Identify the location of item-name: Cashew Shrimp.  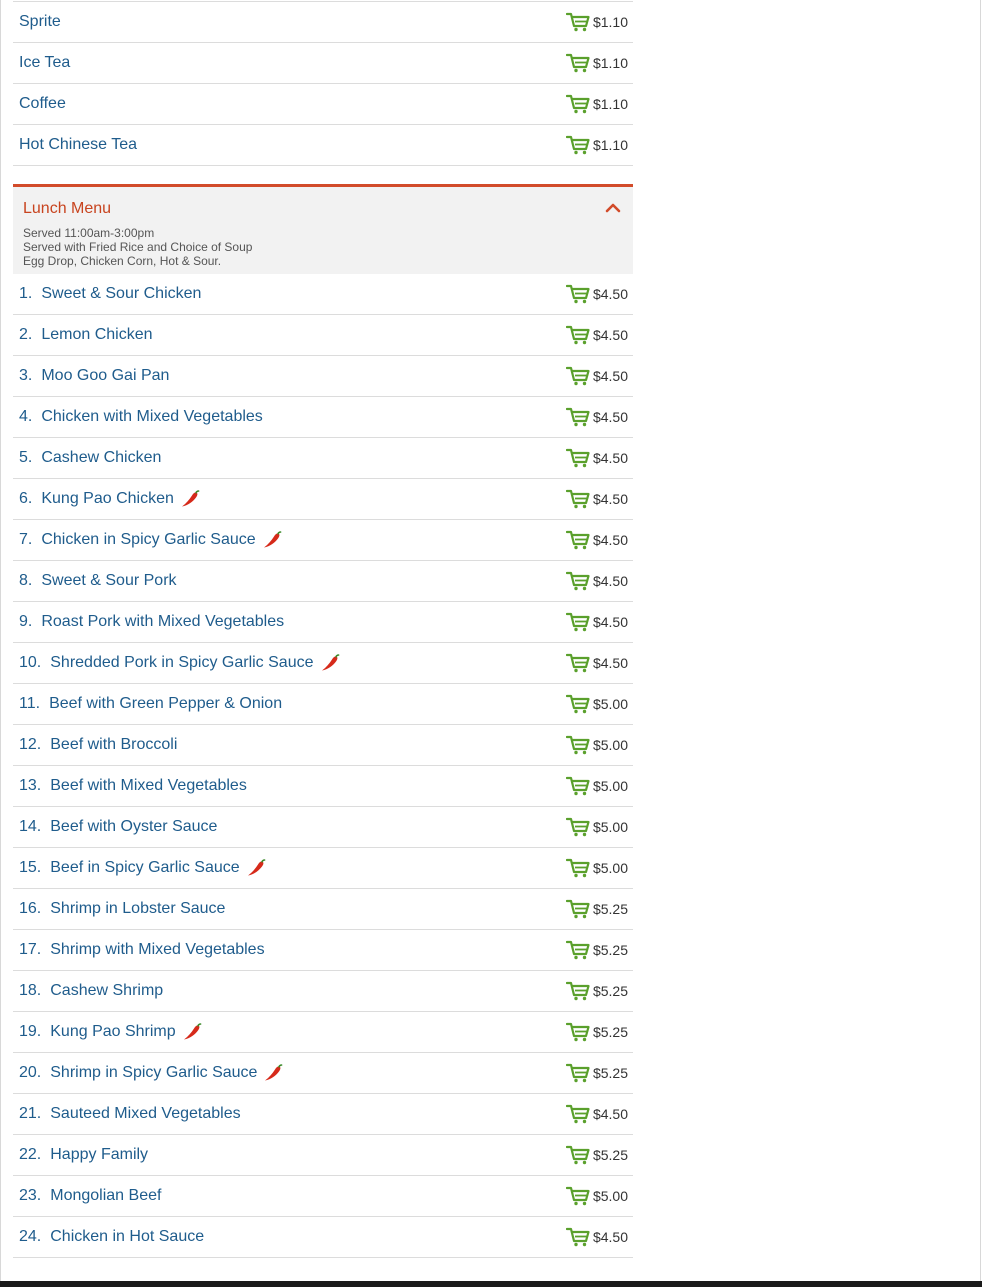
(106, 991).